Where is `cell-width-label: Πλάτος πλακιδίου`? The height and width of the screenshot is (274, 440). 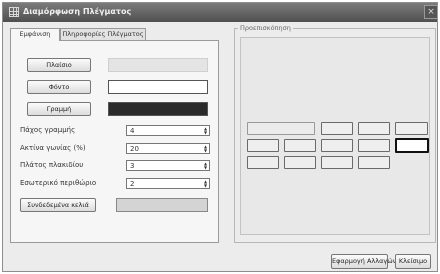
cell-width-label: Πλάτος πλακιδίου is located at coordinates (52, 165).